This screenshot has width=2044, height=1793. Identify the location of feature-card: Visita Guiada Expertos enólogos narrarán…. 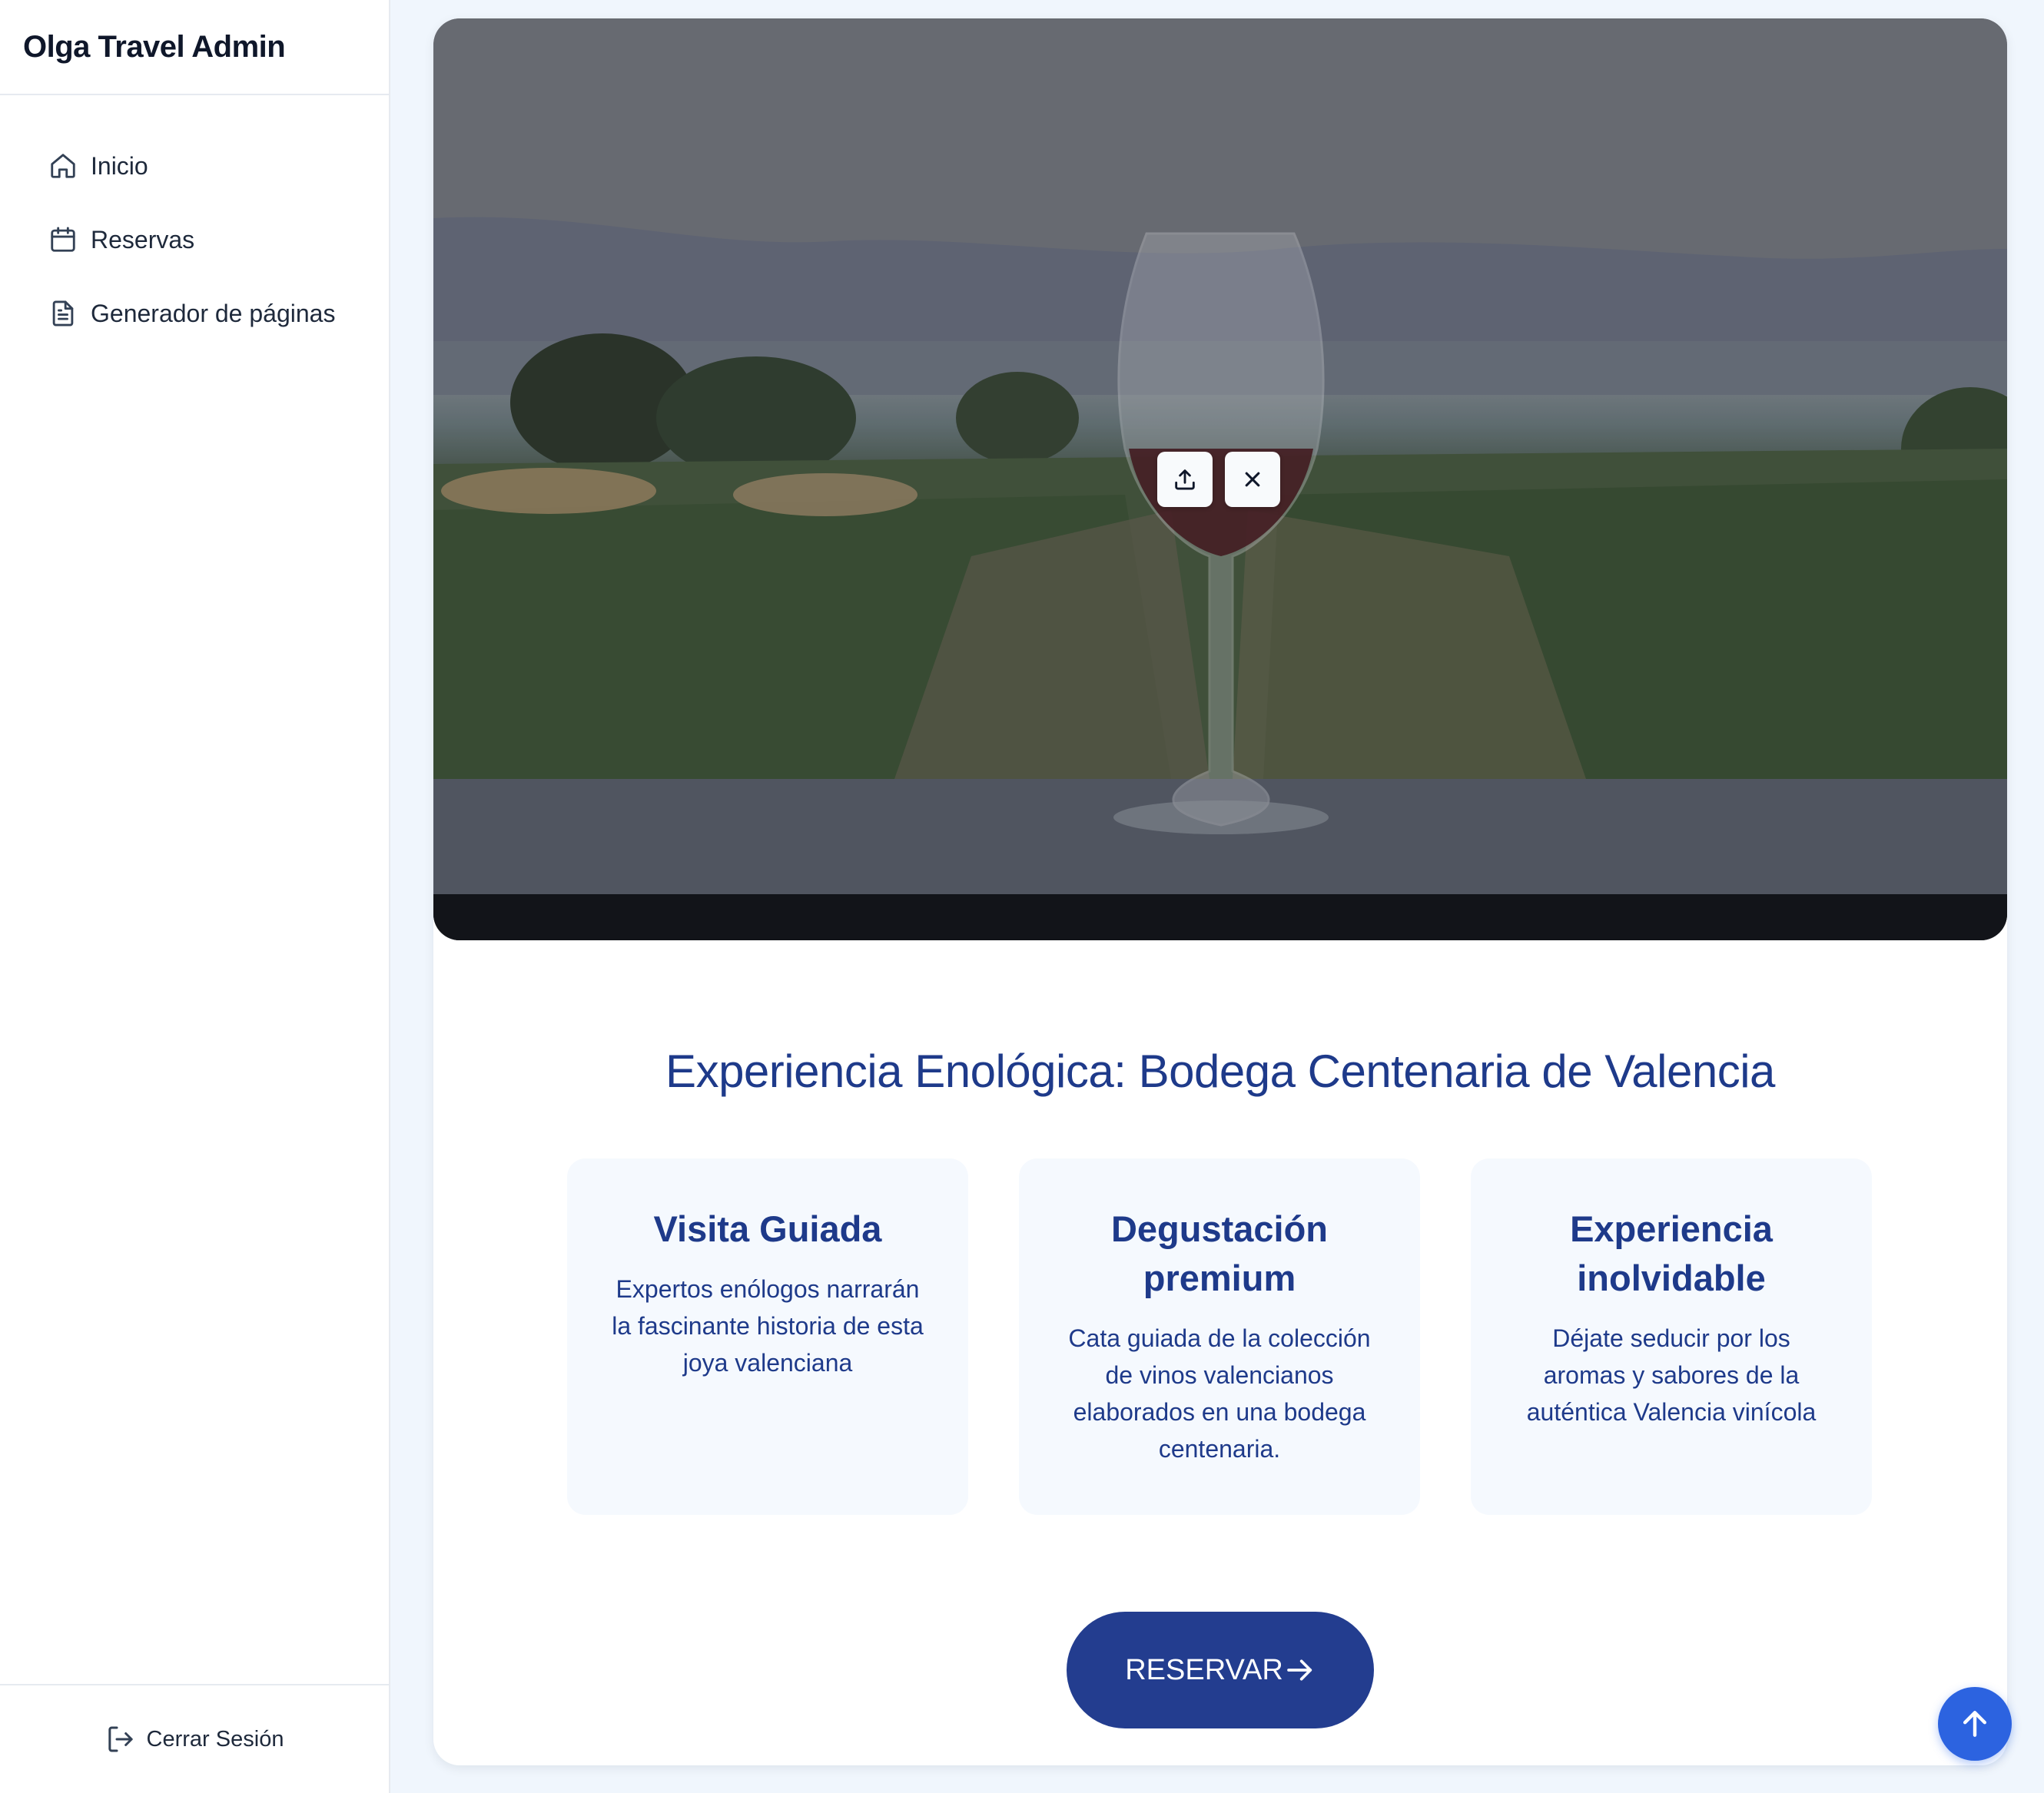
(767, 1337).